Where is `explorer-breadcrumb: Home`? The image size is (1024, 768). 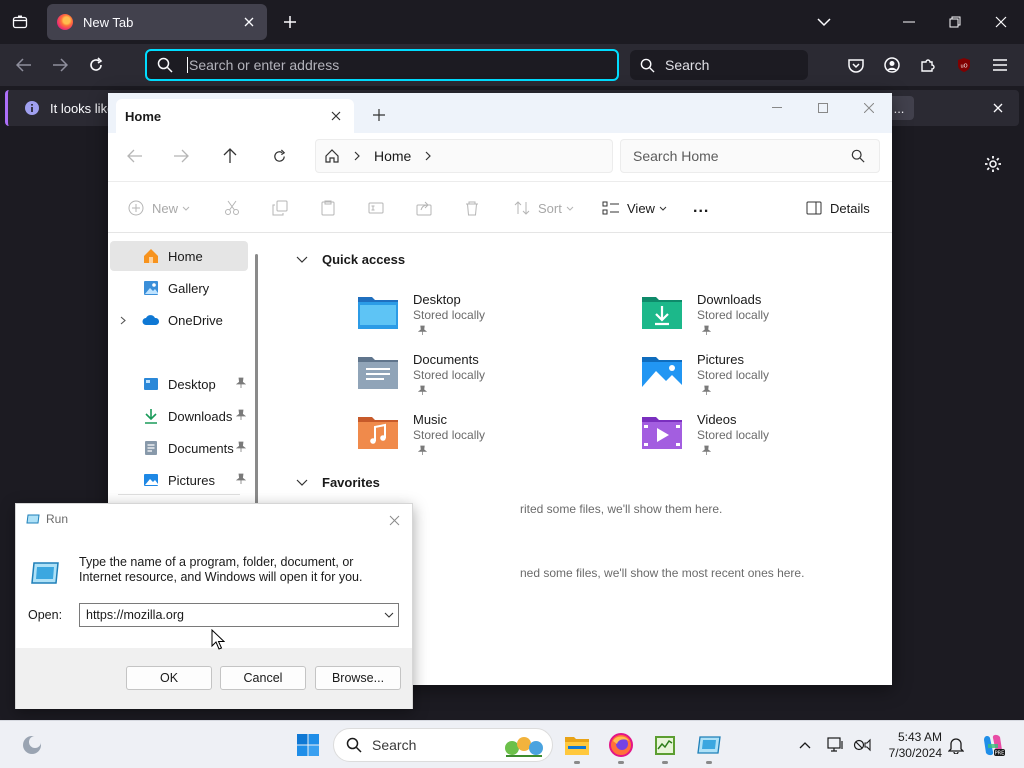
explorer-breadcrumb: Home is located at coordinates (464, 156).